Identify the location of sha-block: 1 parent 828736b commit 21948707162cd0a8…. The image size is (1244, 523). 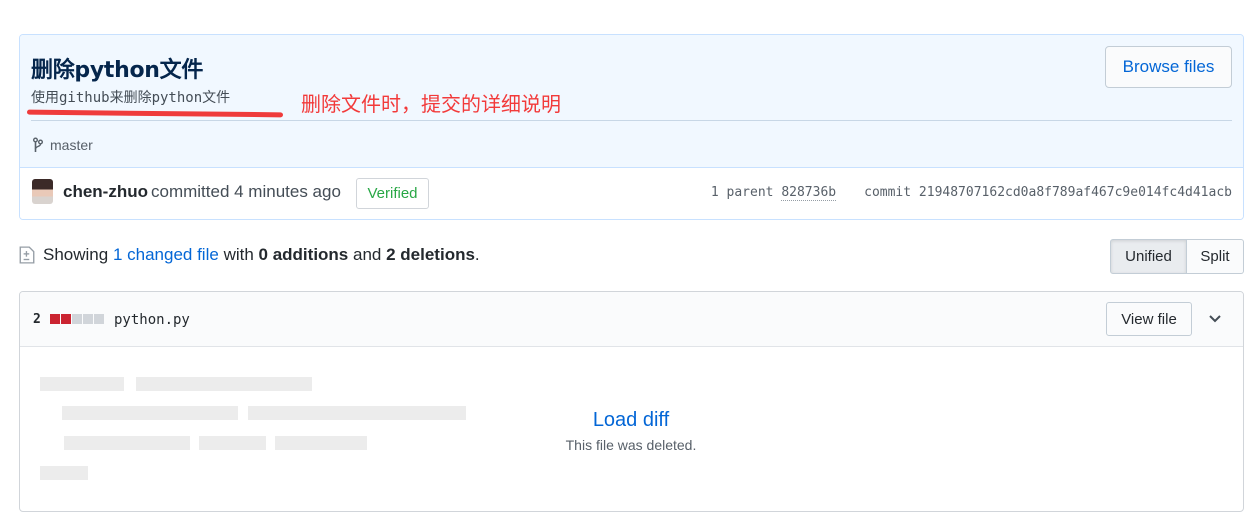
(971, 193).